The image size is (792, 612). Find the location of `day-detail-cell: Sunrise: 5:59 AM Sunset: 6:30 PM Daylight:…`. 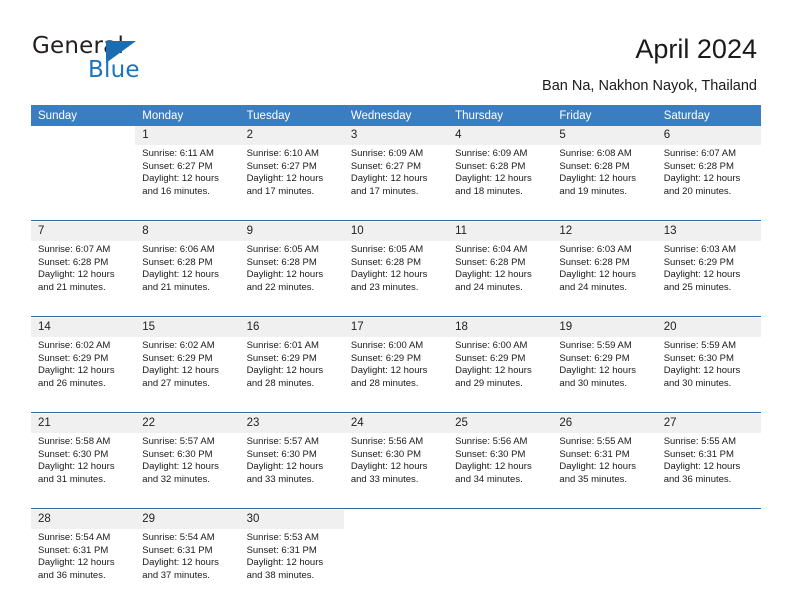

day-detail-cell: Sunrise: 5:59 AM Sunset: 6:30 PM Daylight:… is located at coordinates (708, 375).